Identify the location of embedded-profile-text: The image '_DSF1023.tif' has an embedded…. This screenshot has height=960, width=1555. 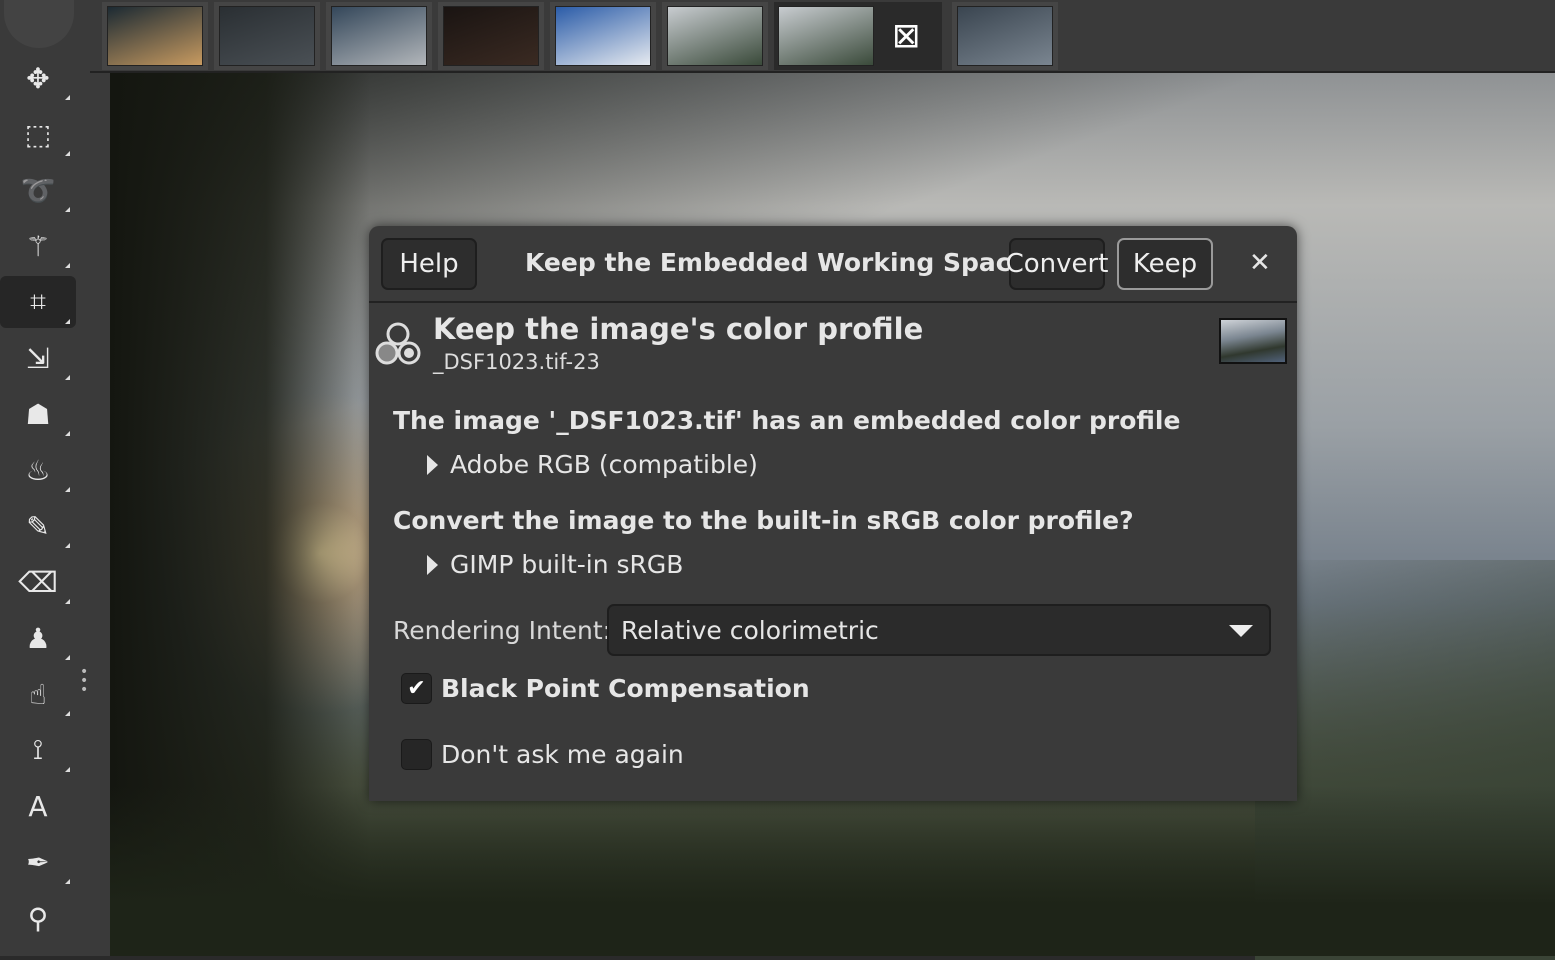
(787, 420).